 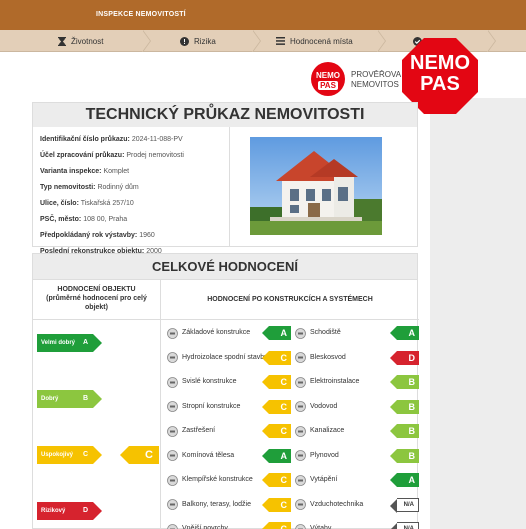 I want to click on property-row: Typ nemovitosti: Rodinný dům, so click(x=112, y=190).